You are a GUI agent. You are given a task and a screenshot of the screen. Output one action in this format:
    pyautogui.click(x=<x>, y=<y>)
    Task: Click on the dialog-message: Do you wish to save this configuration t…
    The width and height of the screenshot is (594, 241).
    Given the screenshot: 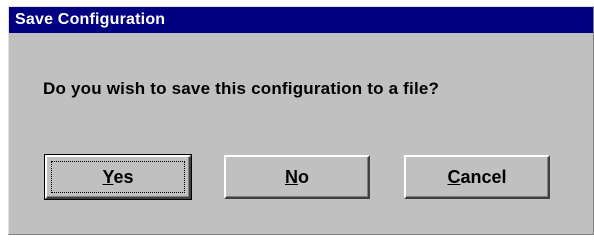 What is the action you would take?
    pyautogui.click(x=241, y=88)
    